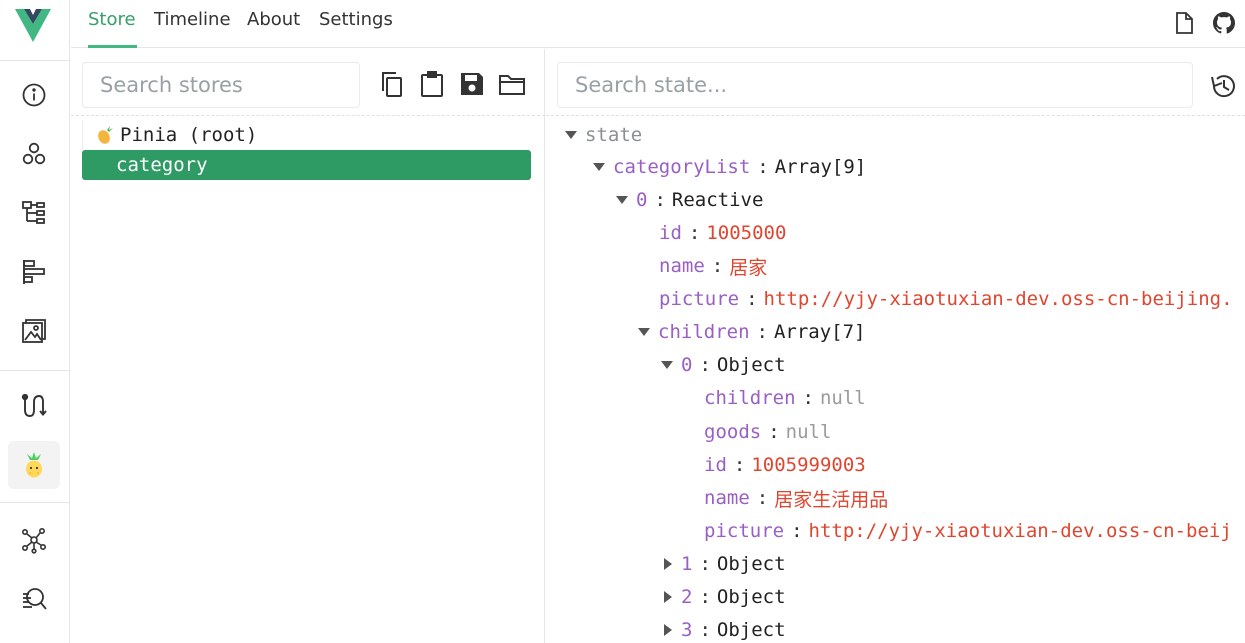 The image size is (1245, 643). I want to click on node-key: 3, so click(687, 630).